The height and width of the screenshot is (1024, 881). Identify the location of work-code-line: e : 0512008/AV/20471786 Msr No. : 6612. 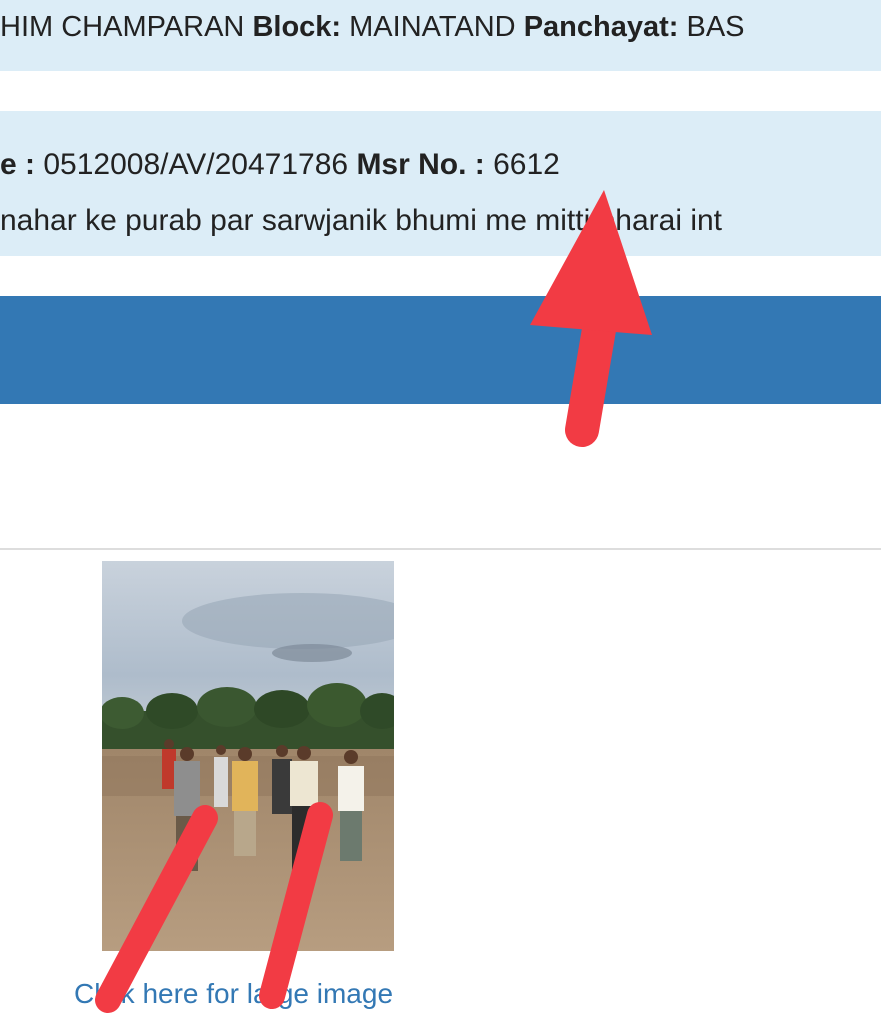
(440, 165).